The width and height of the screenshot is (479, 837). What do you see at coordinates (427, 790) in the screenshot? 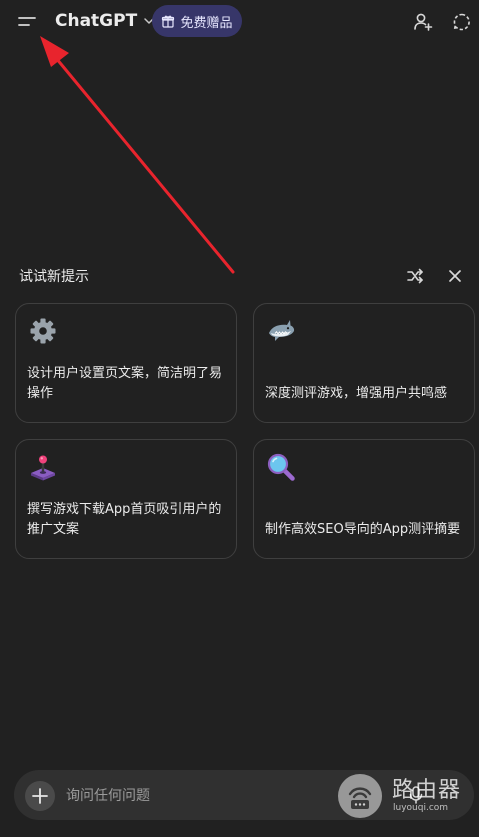
I see `watermark-name: 路由器` at bounding box center [427, 790].